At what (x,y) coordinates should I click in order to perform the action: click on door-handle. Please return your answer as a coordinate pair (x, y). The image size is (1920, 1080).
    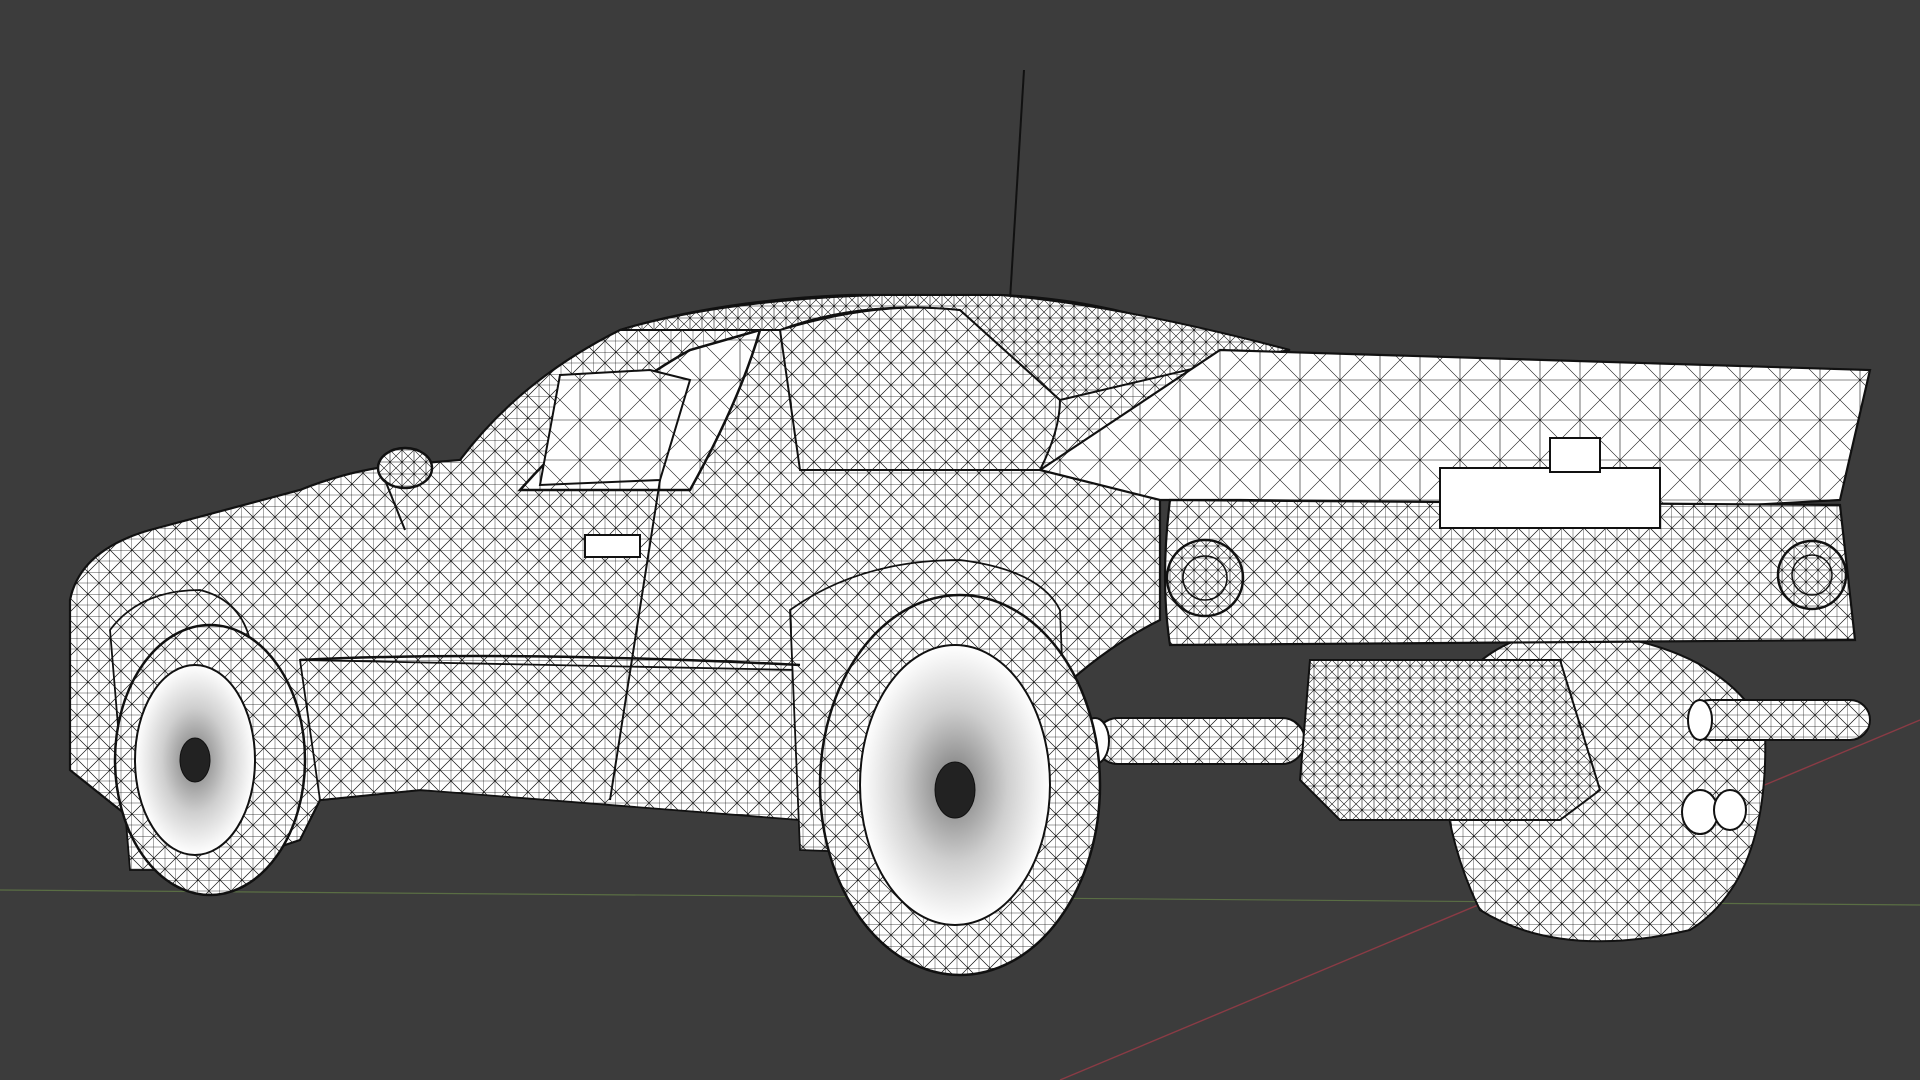
    Looking at the image, I should click on (612, 546).